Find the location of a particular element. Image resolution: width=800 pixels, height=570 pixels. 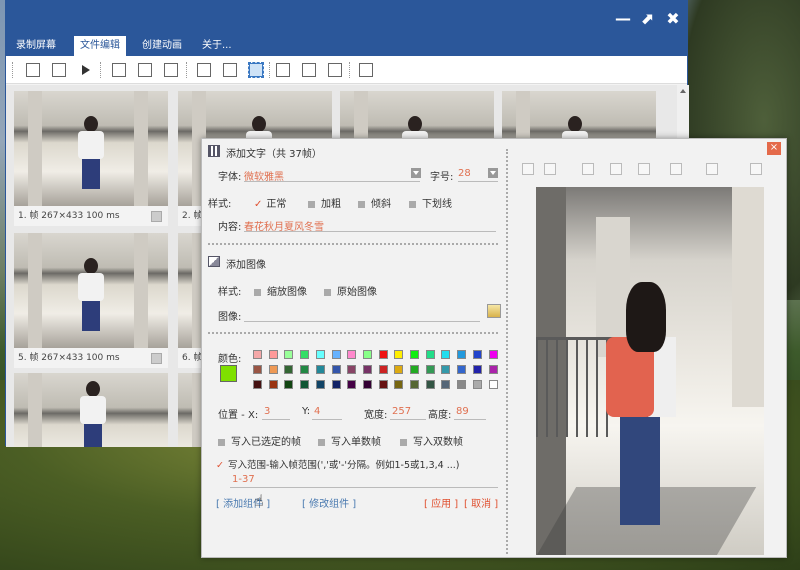

duplicate-icon is located at coordinates (171, 70).